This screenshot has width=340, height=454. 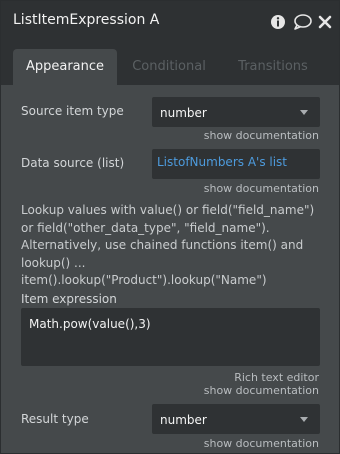 What do you see at coordinates (69, 299) in the screenshot?
I see `item-expression-label: Item expression` at bounding box center [69, 299].